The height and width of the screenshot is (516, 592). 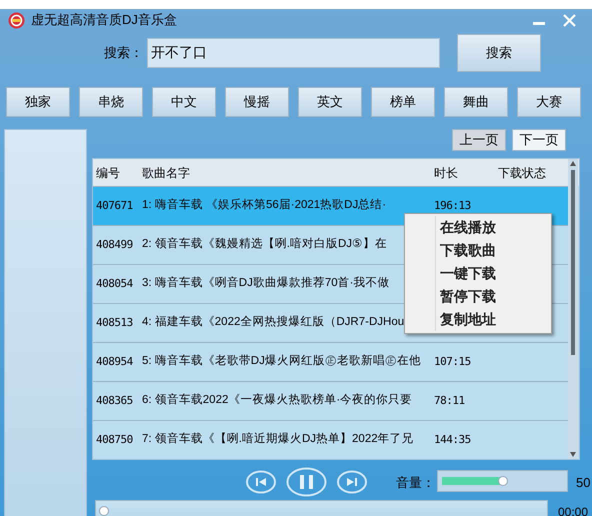 What do you see at coordinates (114, 440) in the screenshot?
I see `table-cell-text: 408750` at bounding box center [114, 440].